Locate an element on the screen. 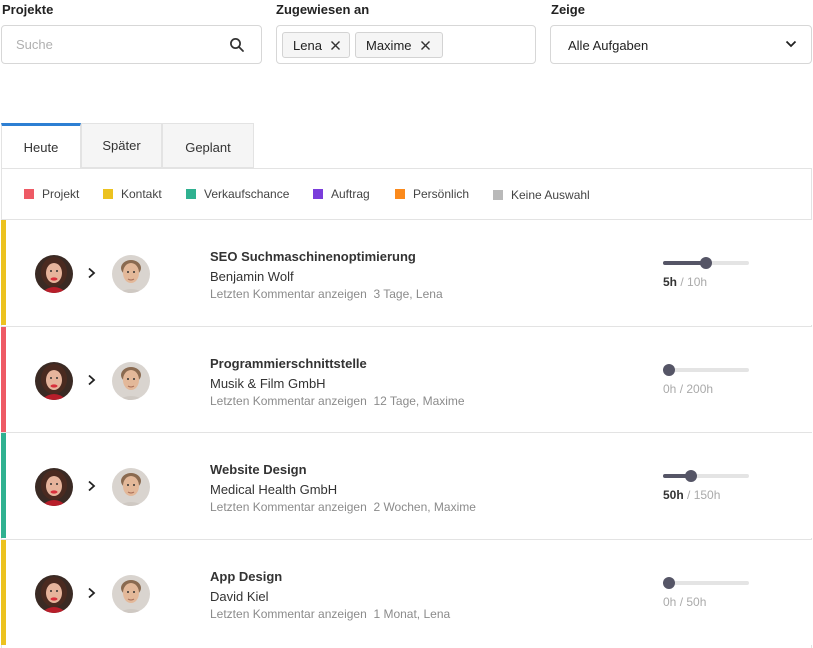  show-filter-label: Zeige is located at coordinates (568, 9).